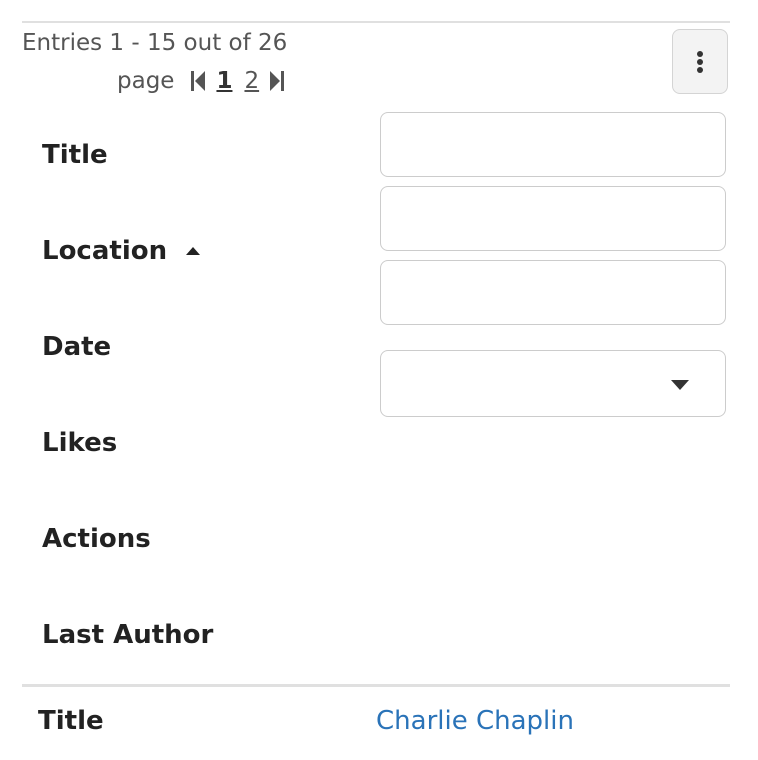 The image size is (758, 760). I want to click on sort-ascending-icon, so click(193, 251).